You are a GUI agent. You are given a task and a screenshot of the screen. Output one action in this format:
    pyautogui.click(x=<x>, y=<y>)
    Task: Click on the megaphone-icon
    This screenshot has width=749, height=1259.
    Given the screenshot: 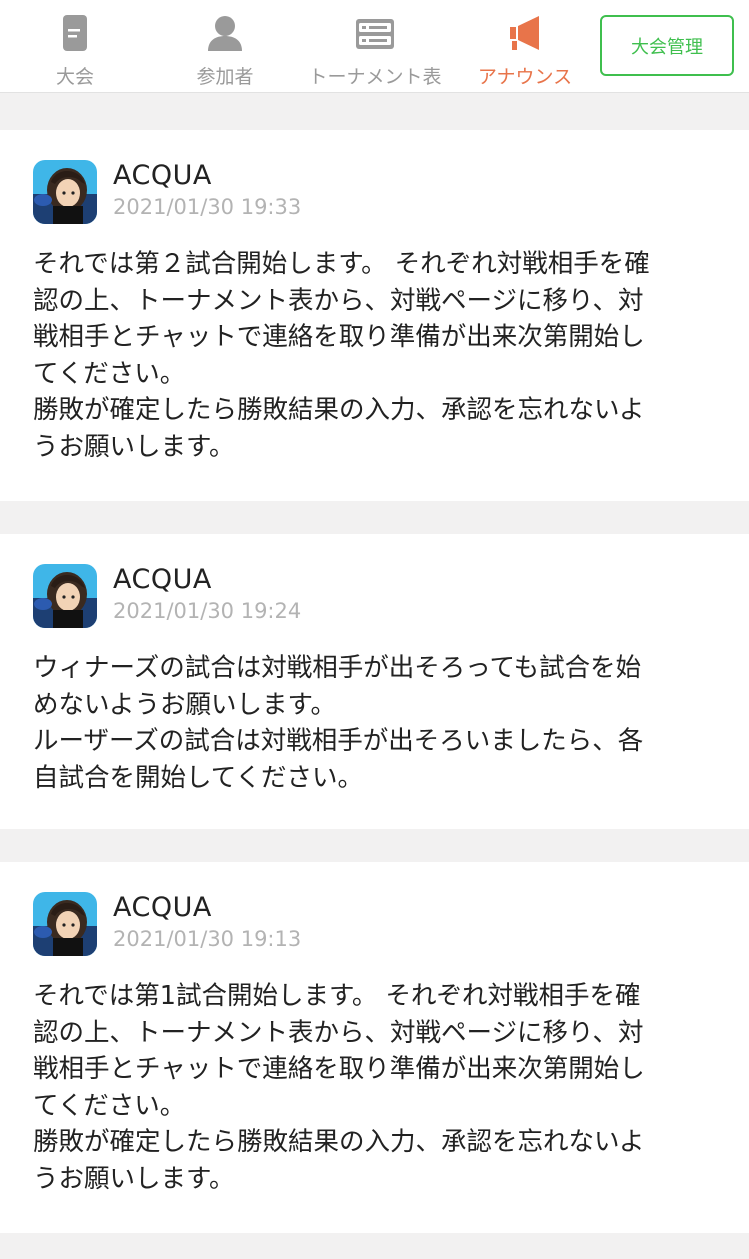 What is the action you would take?
    pyautogui.click(x=525, y=34)
    